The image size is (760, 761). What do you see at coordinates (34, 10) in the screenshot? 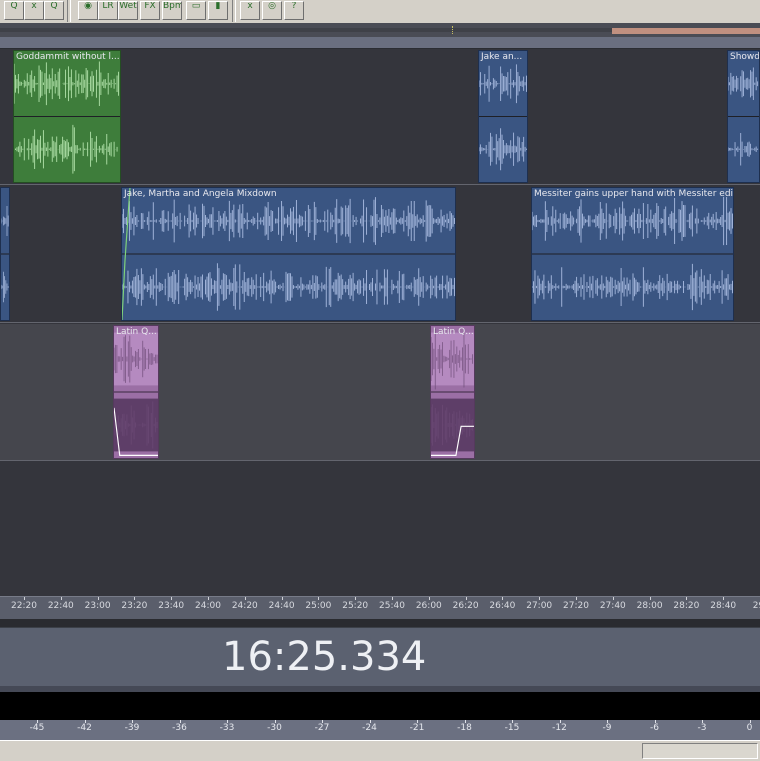
I see `sample-view-button: x̄` at bounding box center [34, 10].